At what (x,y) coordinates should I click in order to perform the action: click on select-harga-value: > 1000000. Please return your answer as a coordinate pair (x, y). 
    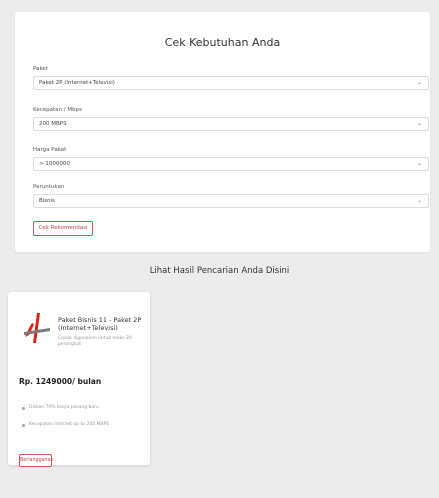
    Looking at the image, I should click on (54, 164).